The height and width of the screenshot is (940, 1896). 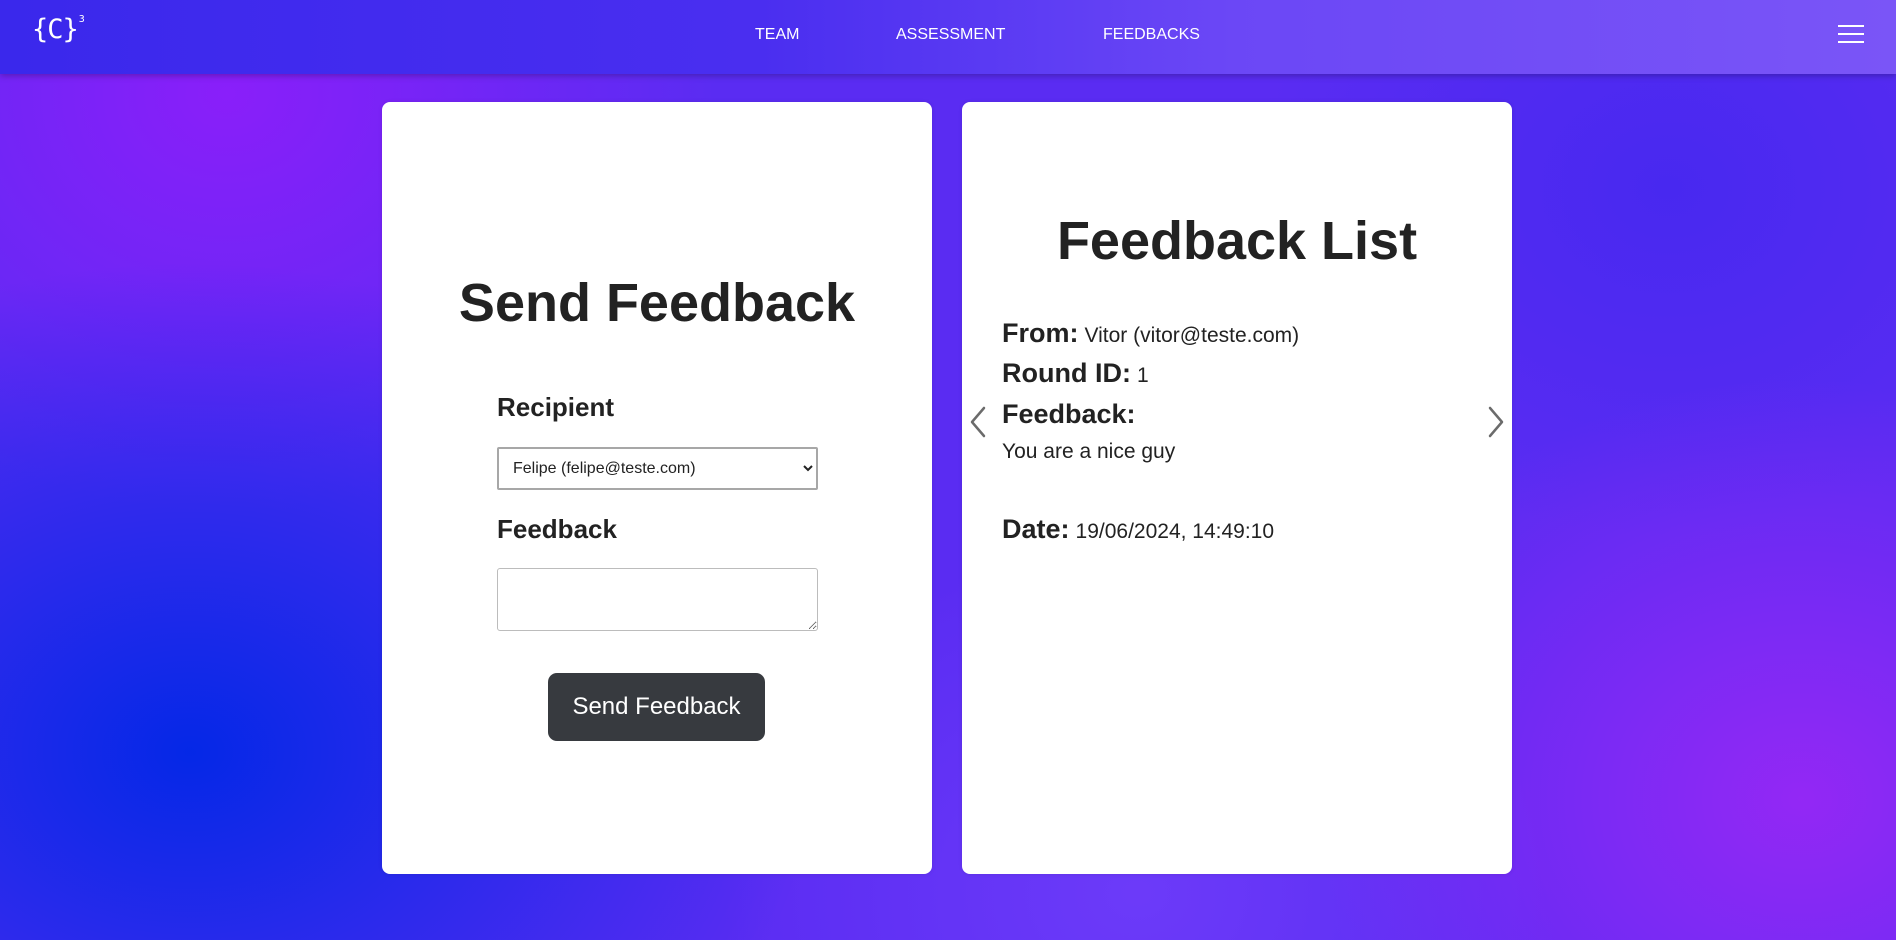 I want to click on nav-links: TEAM ASSESSMENT FEEDBACKS, so click(x=948, y=36).